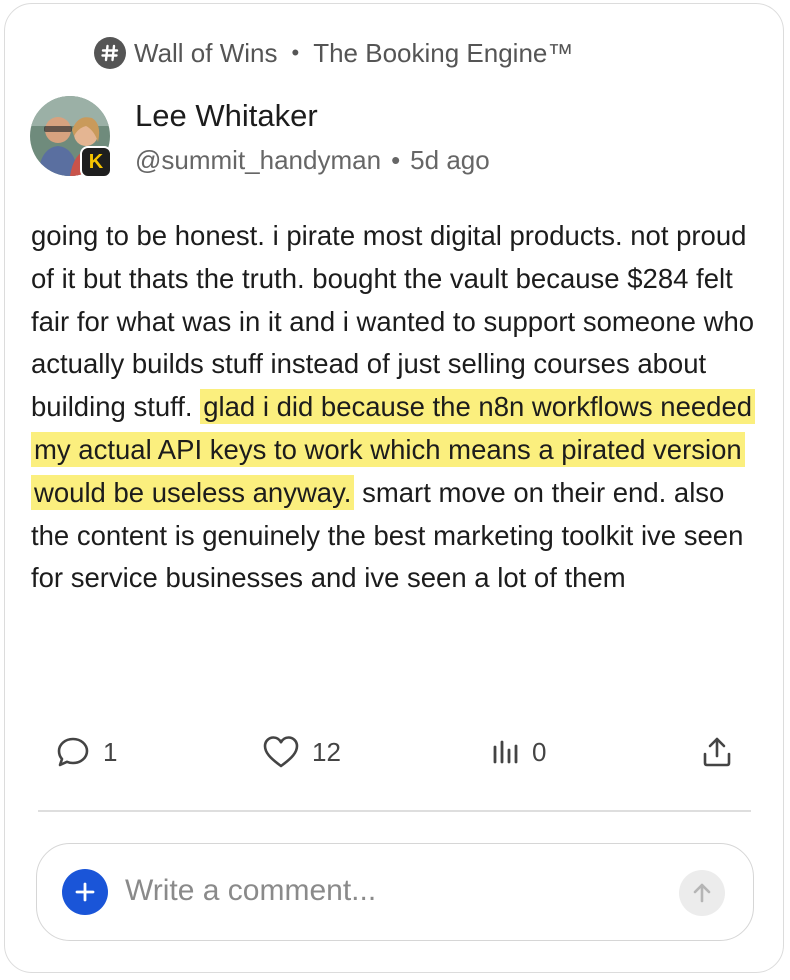 Image resolution: width=790 pixels, height=980 pixels. What do you see at coordinates (539, 751) in the screenshot?
I see `view-count: 0` at bounding box center [539, 751].